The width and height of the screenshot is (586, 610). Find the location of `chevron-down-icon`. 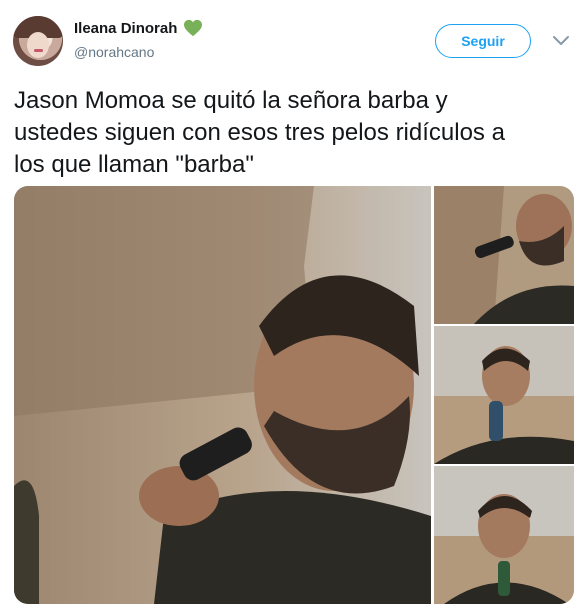

chevron-down-icon is located at coordinates (561, 41).